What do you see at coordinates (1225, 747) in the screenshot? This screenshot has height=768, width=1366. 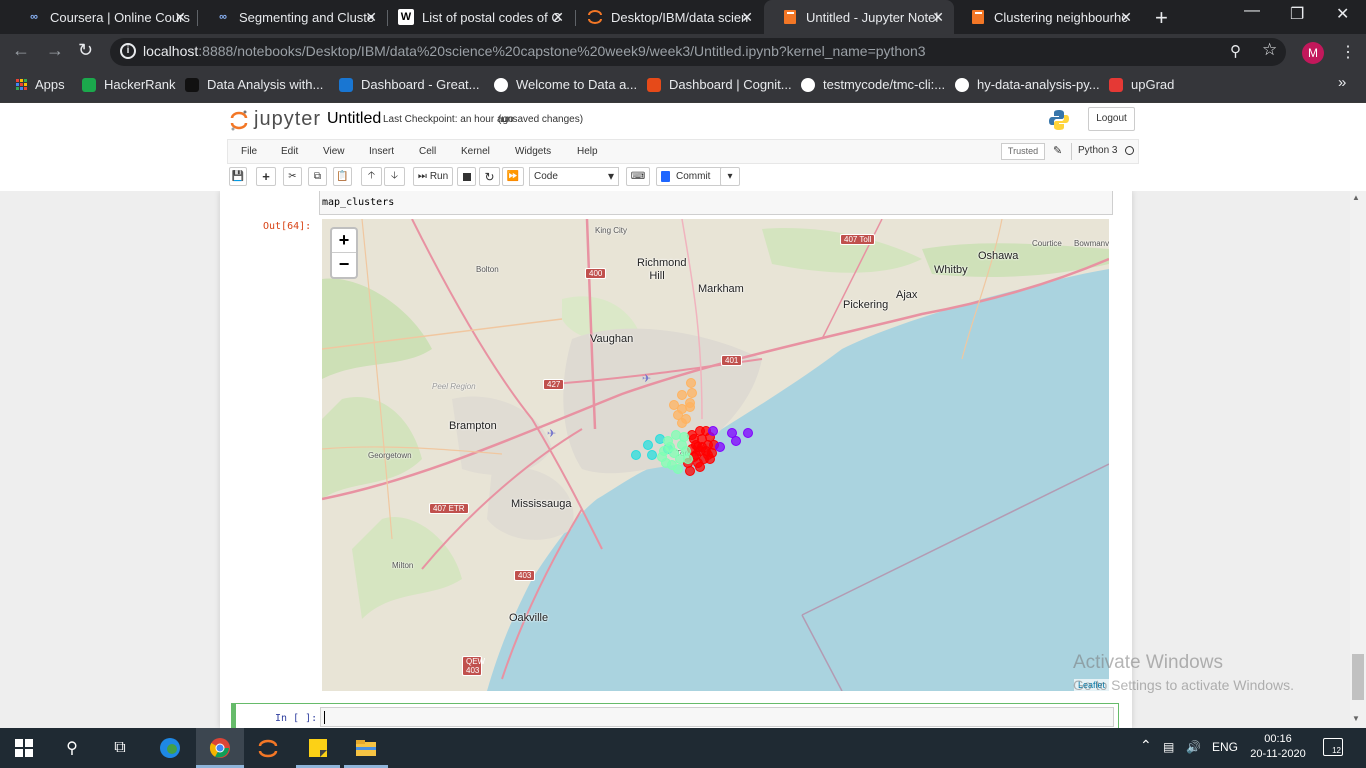 I see `language-indicator: ENG` at bounding box center [1225, 747].